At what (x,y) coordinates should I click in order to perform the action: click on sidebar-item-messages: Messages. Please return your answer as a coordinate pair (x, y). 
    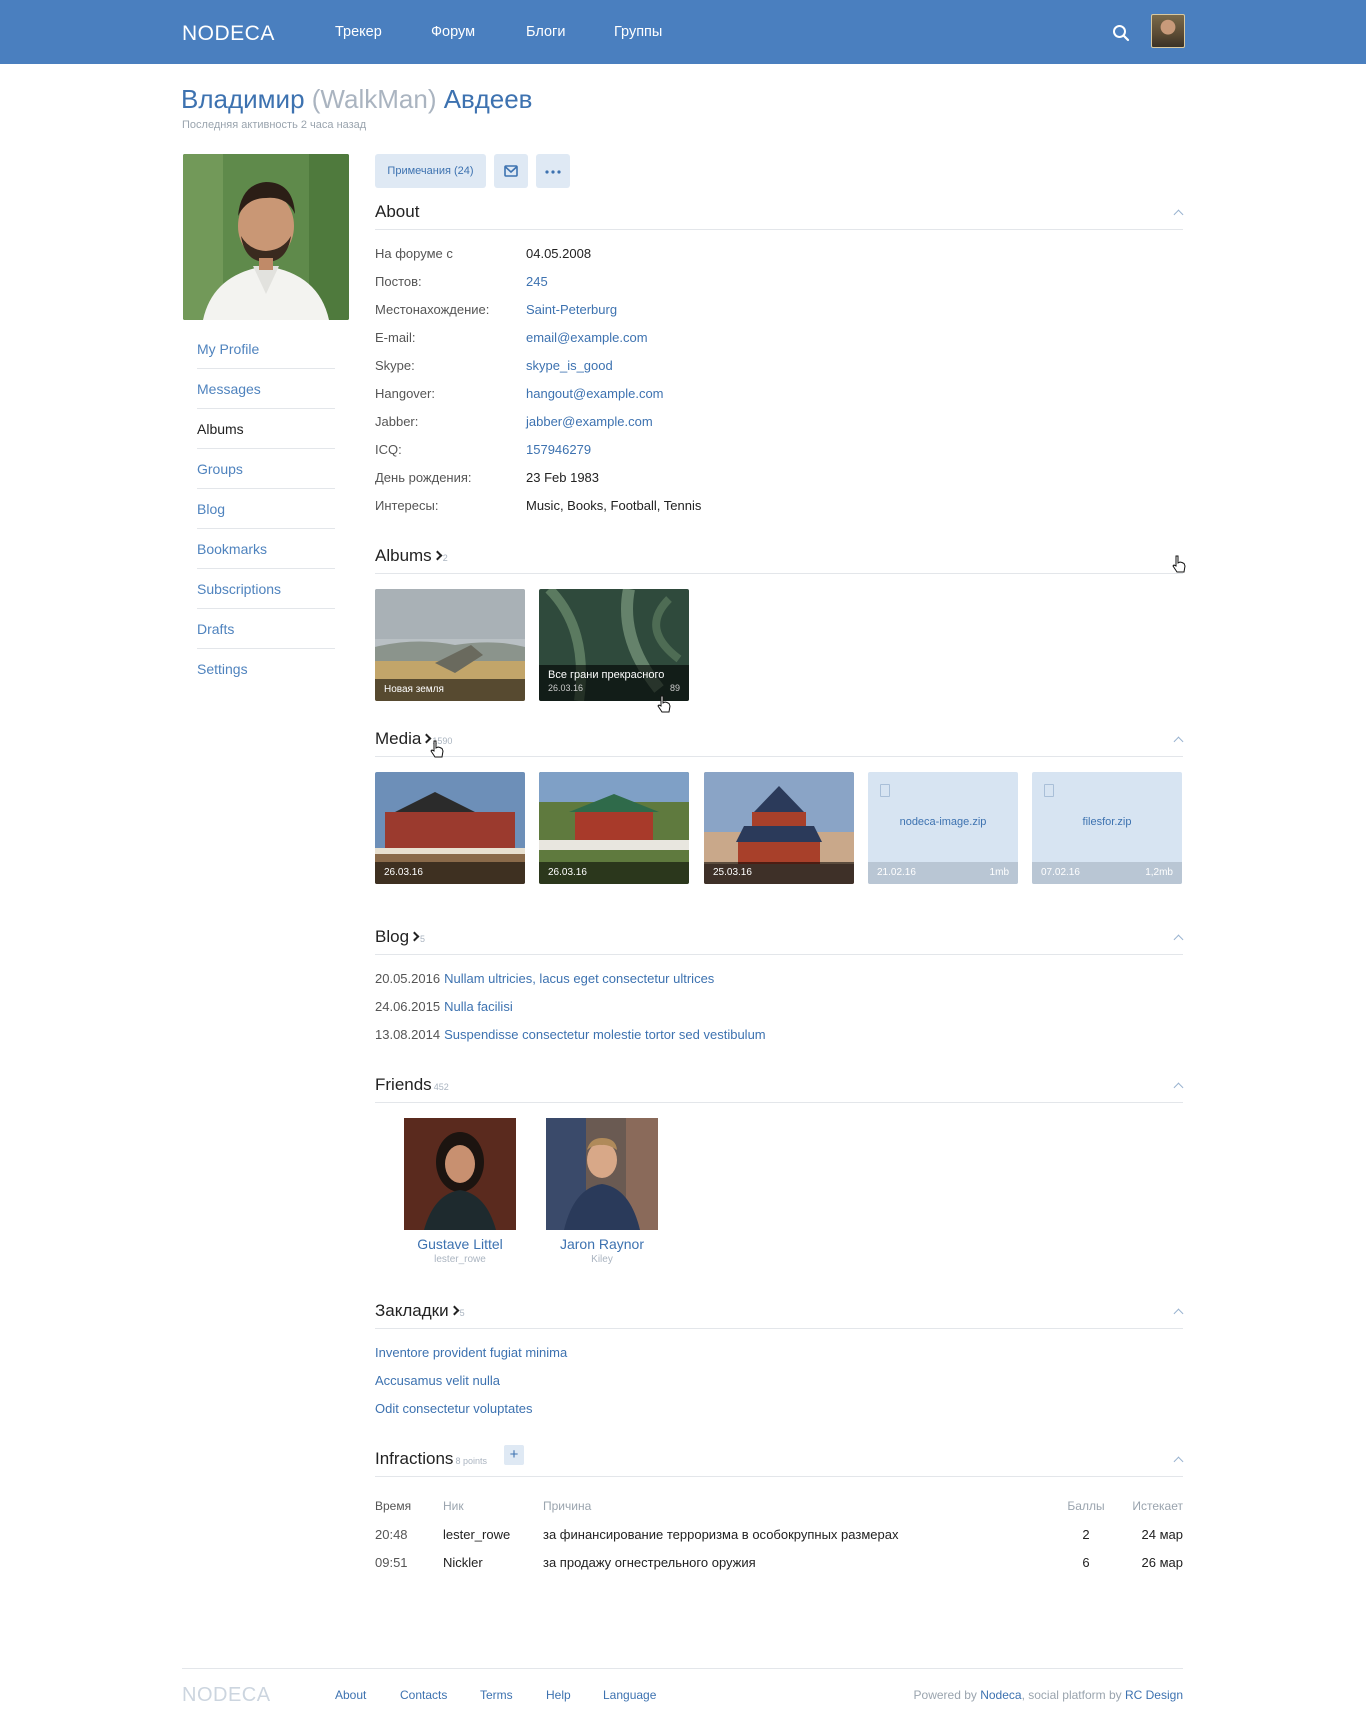
    Looking at the image, I should click on (266, 389).